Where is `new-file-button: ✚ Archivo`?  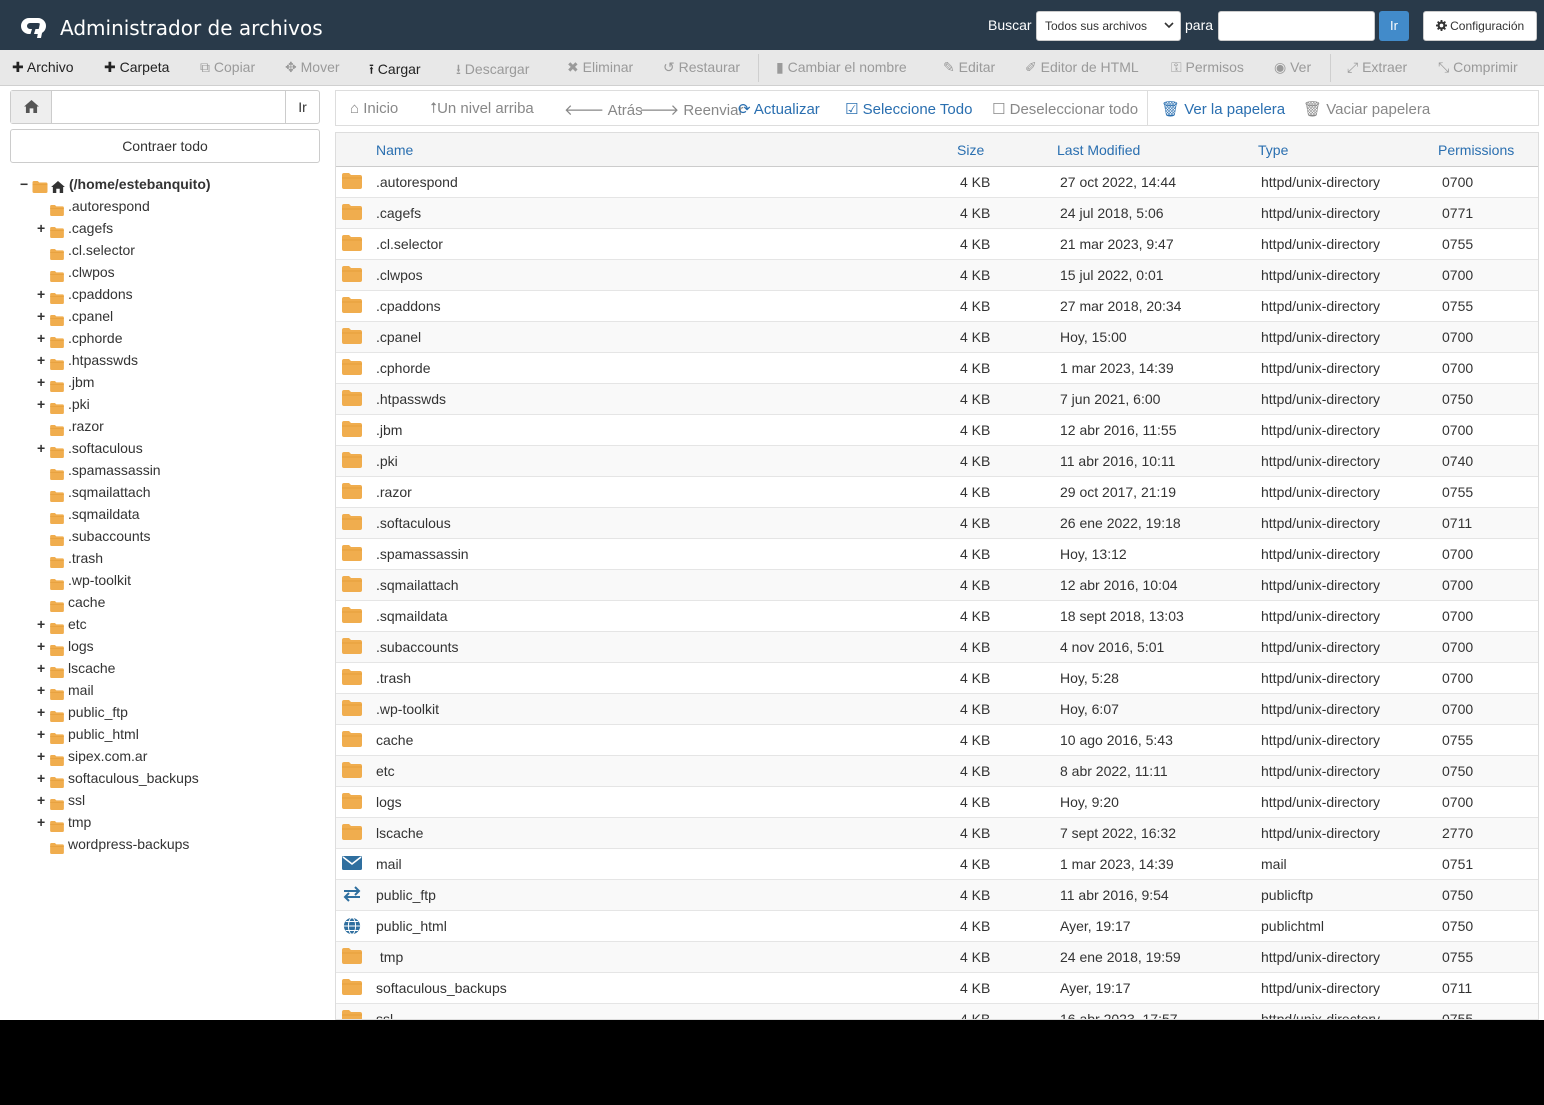
new-file-button: ✚ Archivo is located at coordinates (43, 67).